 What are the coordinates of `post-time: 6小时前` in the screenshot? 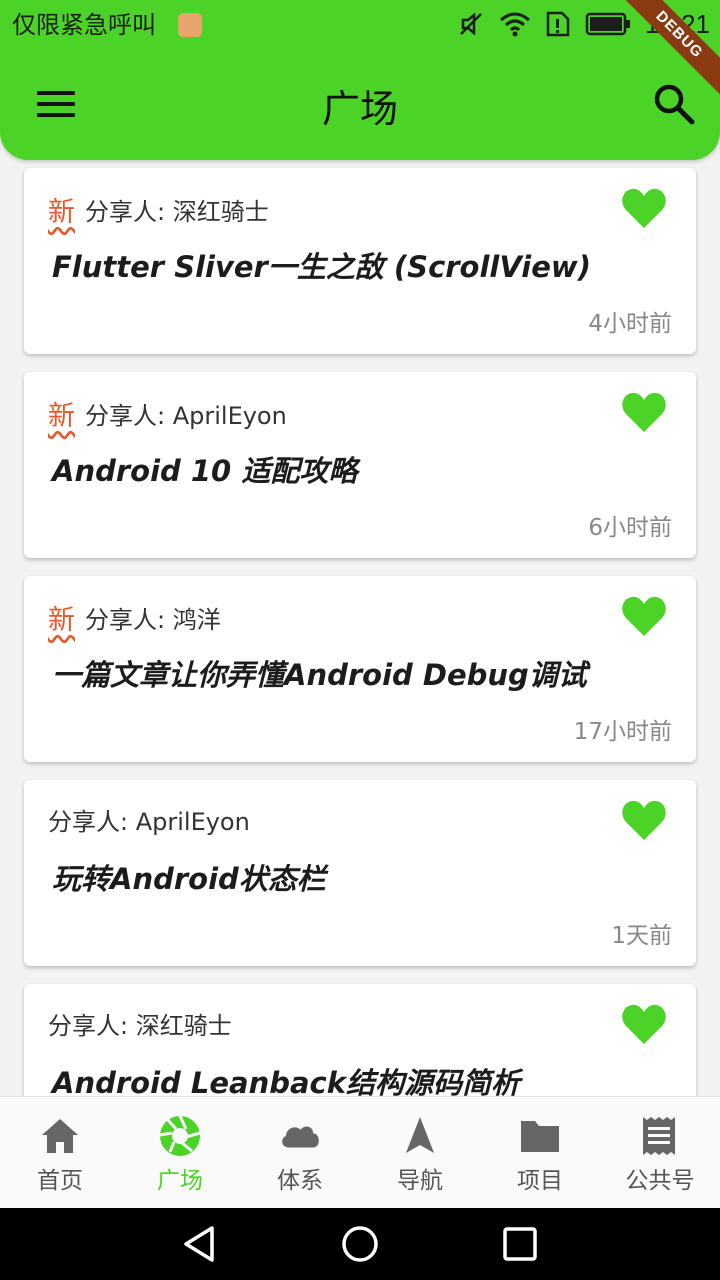 It's located at (630, 528).